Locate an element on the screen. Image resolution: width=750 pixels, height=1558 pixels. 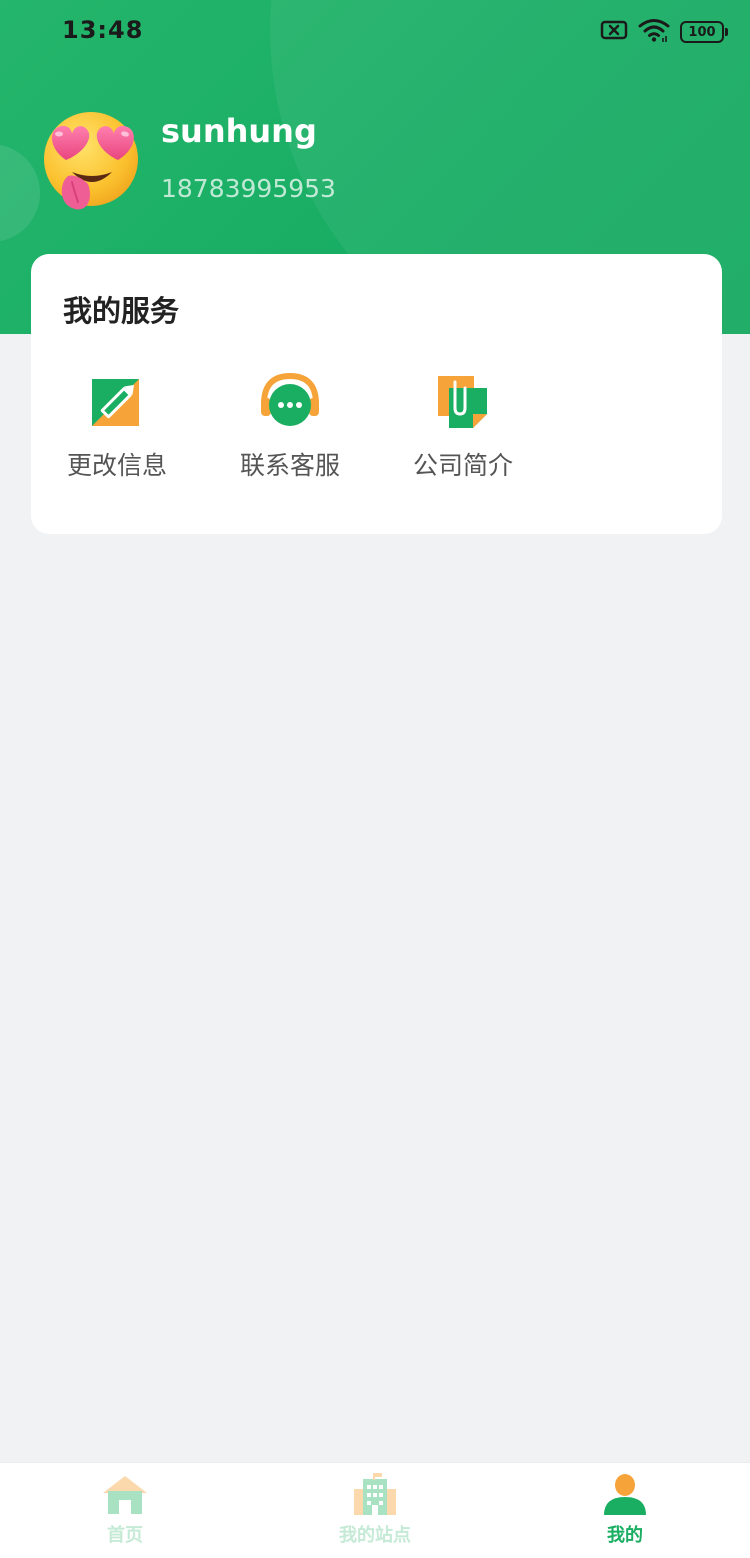
status-time: 13:48 is located at coordinates (103, 30).